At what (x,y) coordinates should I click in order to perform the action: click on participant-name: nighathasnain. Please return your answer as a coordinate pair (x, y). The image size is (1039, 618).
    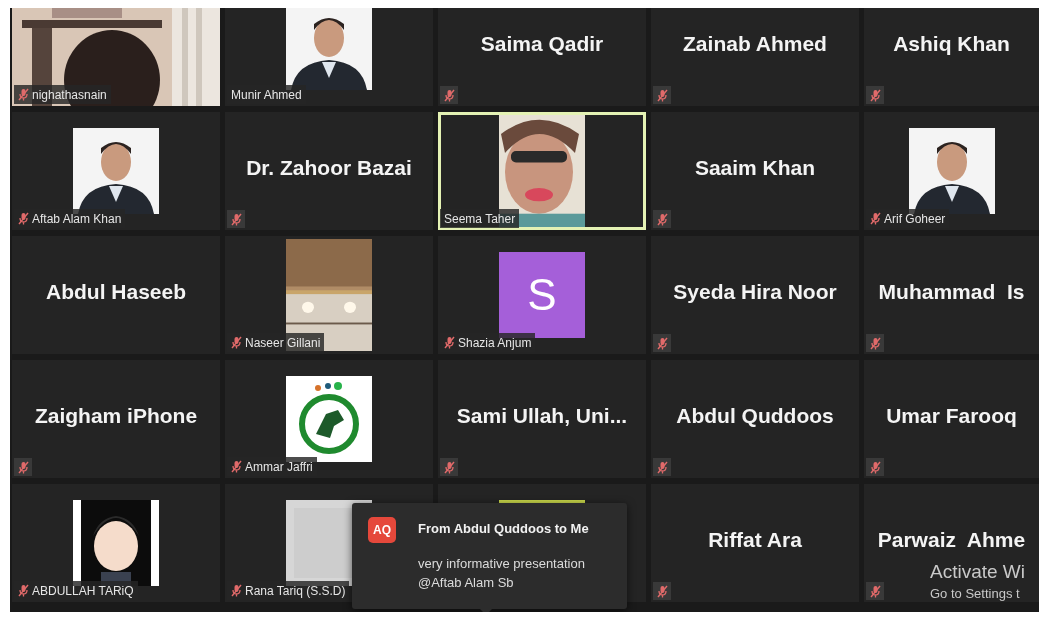
    Looking at the image, I should click on (62, 94).